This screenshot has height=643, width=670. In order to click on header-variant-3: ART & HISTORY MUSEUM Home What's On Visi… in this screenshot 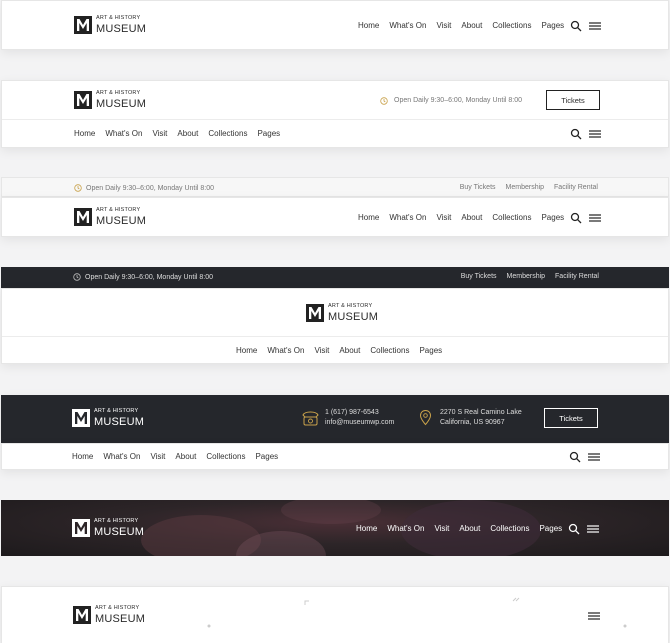, I will do `click(335, 217)`.